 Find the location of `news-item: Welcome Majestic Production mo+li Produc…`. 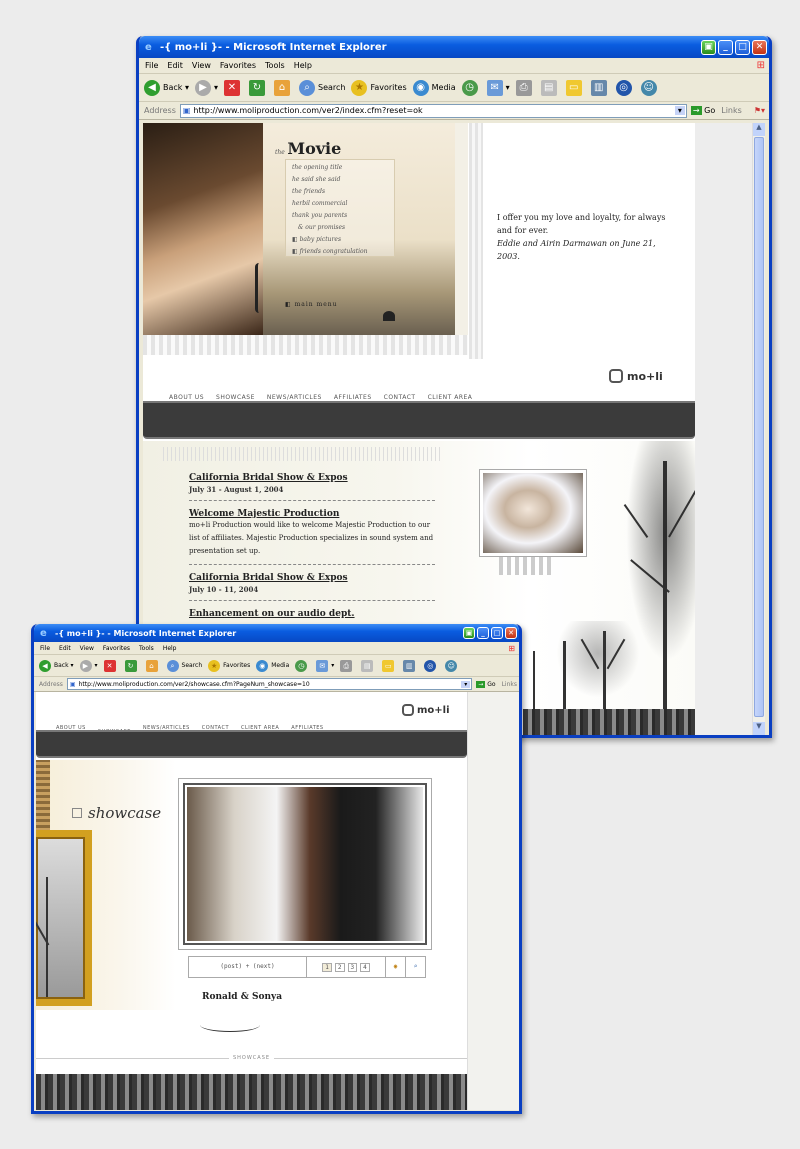

news-item: Welcome Majestic Production mo+li Produc… is located at coordinates (314, 533).